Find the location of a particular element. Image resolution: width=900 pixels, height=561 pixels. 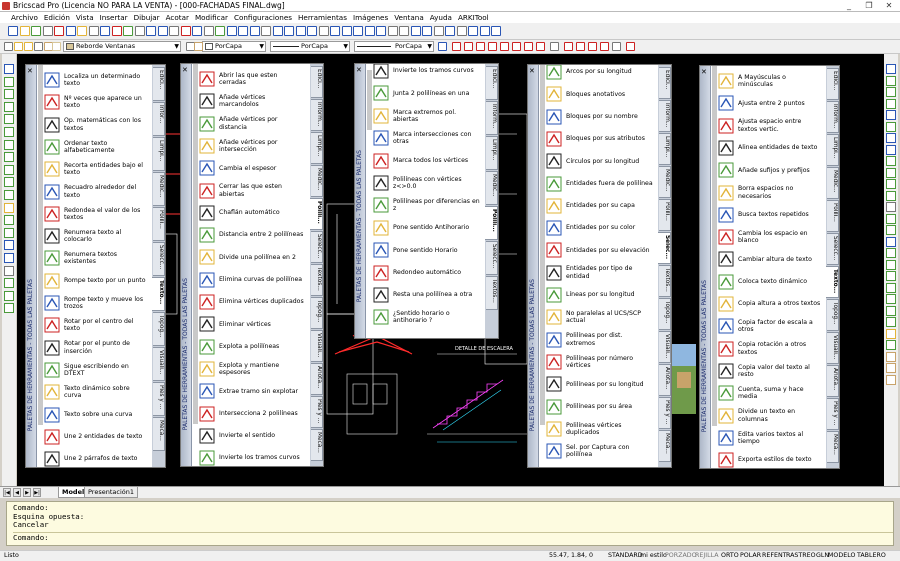

palette-tool-item: Alinea entidades de texto is located at coordinates (769, 148).